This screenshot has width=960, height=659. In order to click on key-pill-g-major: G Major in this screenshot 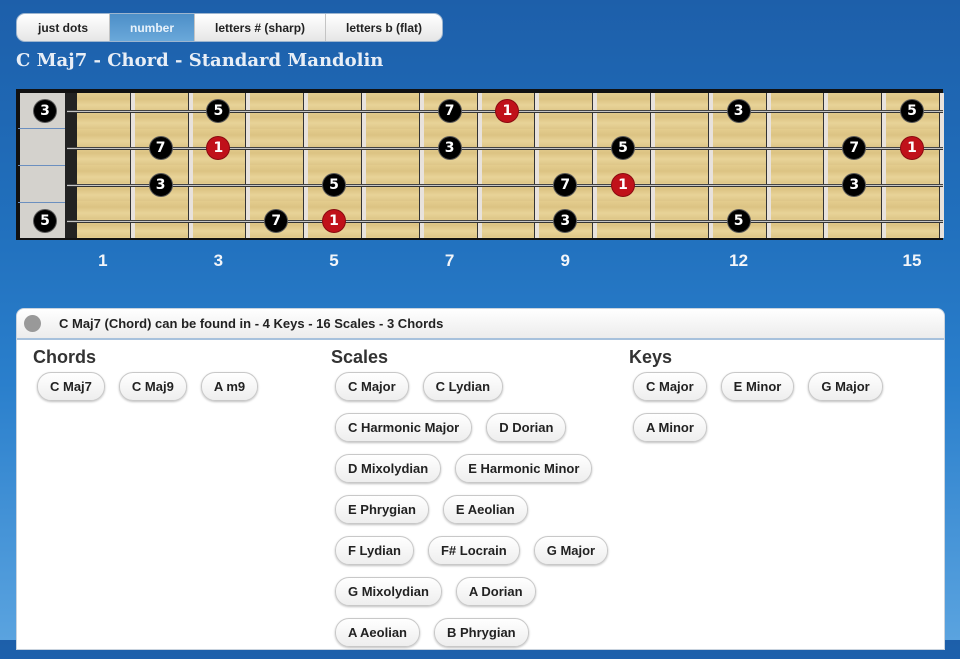, I will do `click(845, 386)`.